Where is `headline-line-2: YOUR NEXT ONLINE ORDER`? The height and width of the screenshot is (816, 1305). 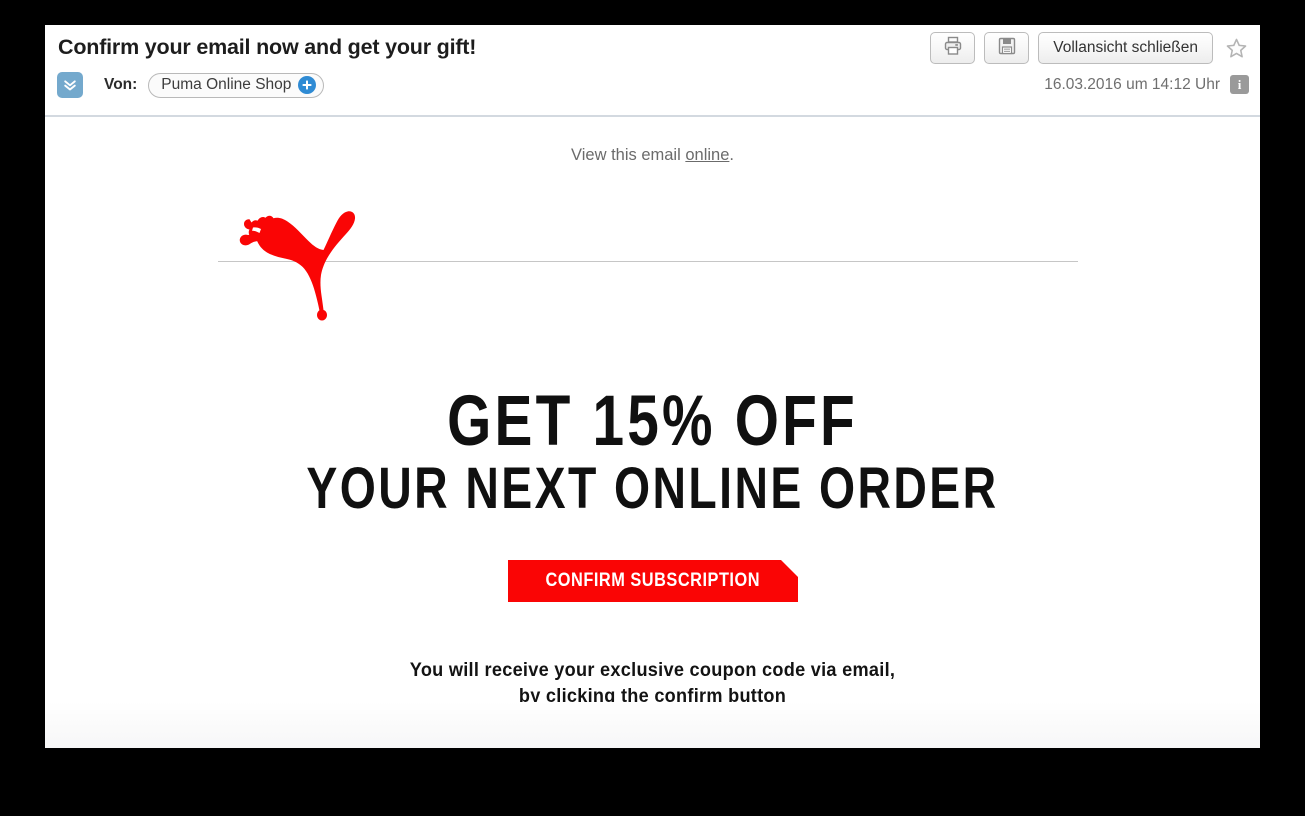 headline-line-2: YOUR NEXT ONLINE ORDER is located at coordinates (652, 488).